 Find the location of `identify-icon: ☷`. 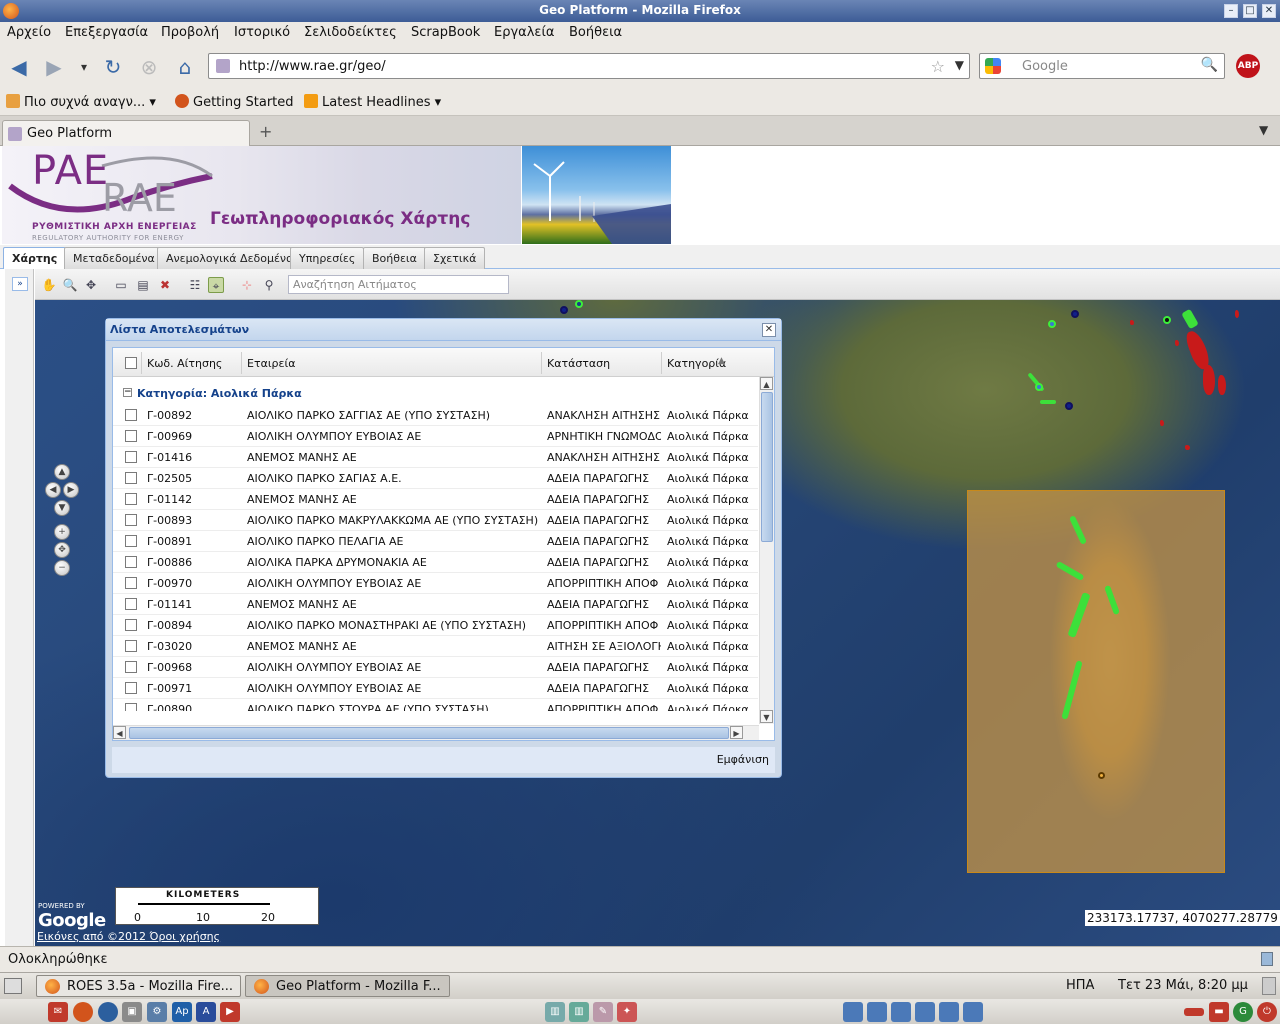

identify-icon: ☷ is located at coordinates (195, 285).